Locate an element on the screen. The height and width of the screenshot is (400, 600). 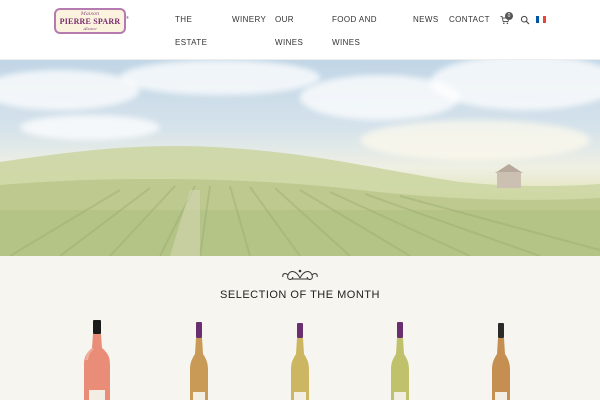
brand-logo: Maison PIERRE SPARR Alsace ® is located at coordinates (91, 21).